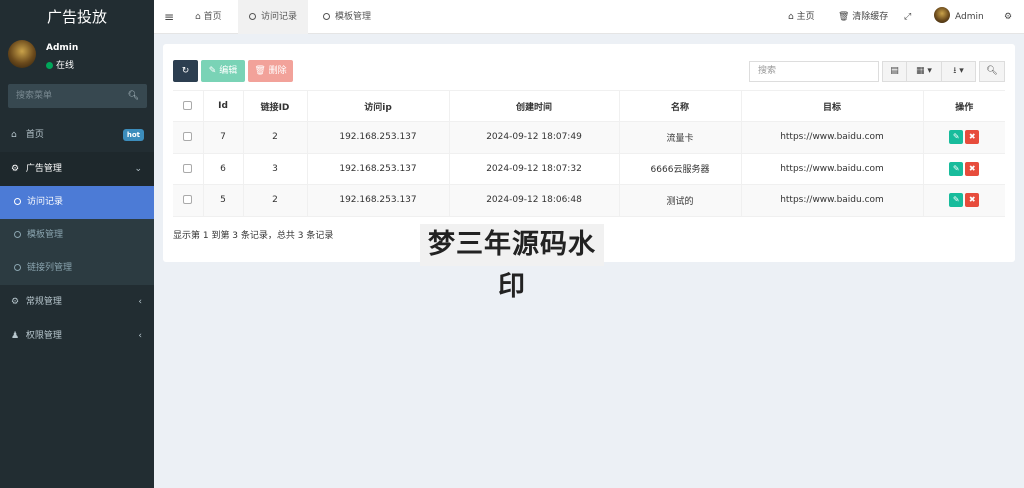 The image size is (1024, 488). What do you see at coordinates (45, 235) in the screenshot?
I see `sidebar-item-label: 模板管理` at bounding box center [45, 235].